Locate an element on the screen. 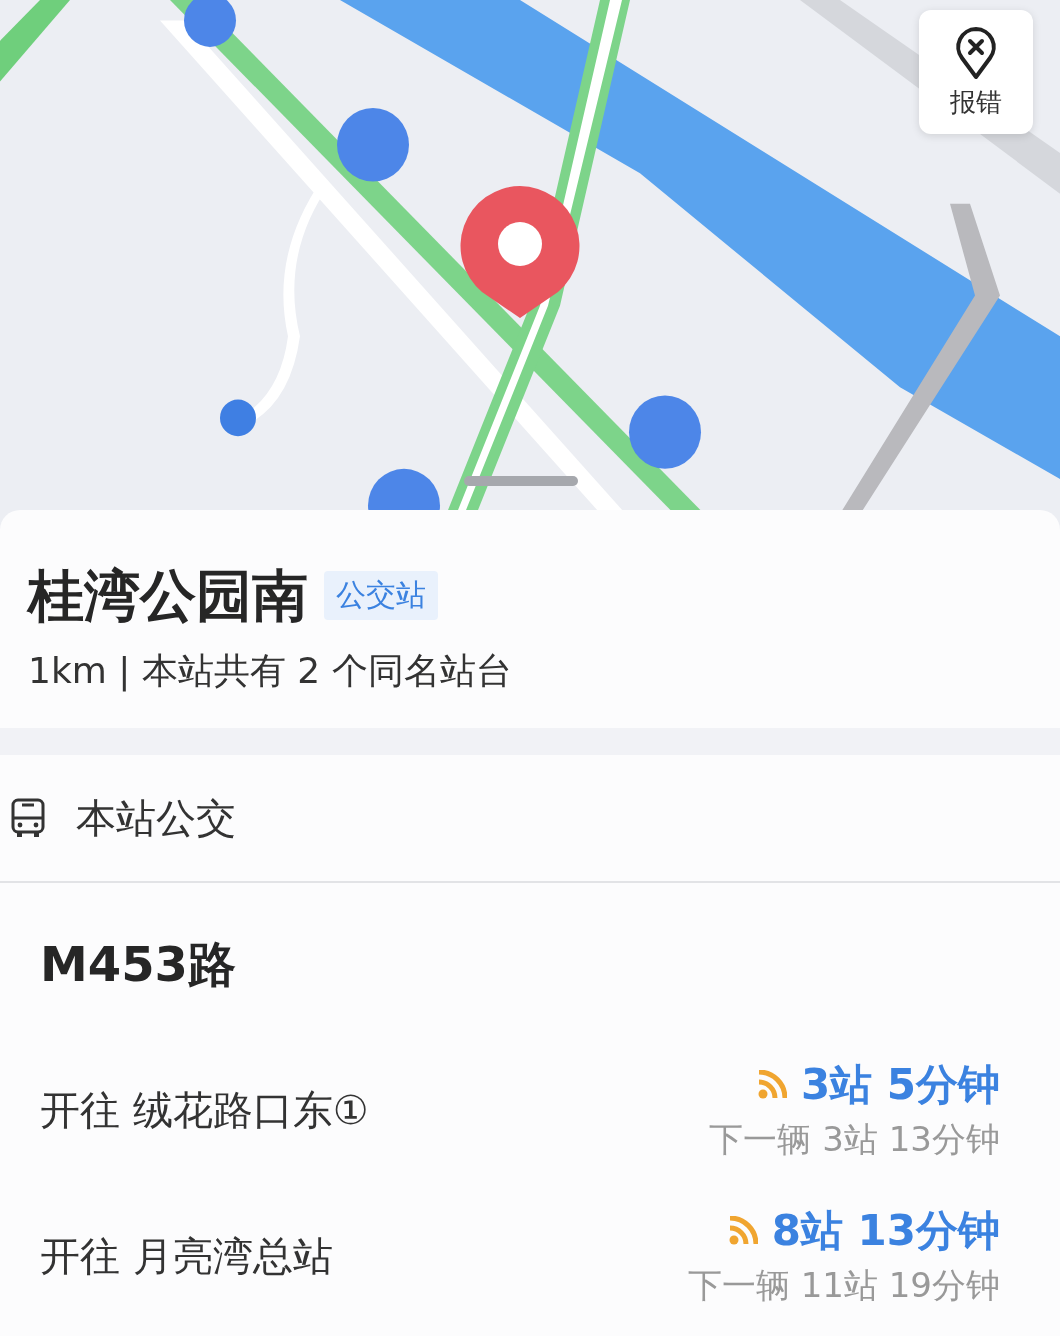  direction-label: 开往 月亮湾总站 is located at coordinates (186, 1256).